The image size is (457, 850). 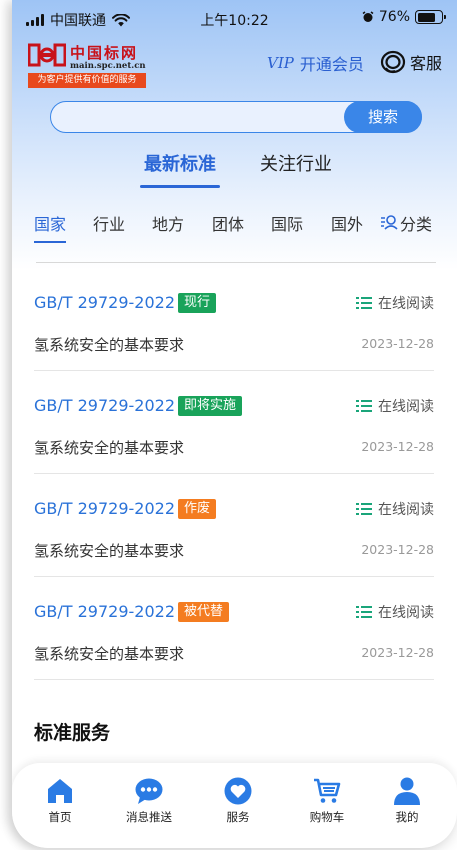 What do you see at coordinates (407, 817) in the screenshot?
I see `nav-profile-label: 我的` at bounding box center [407, 817].